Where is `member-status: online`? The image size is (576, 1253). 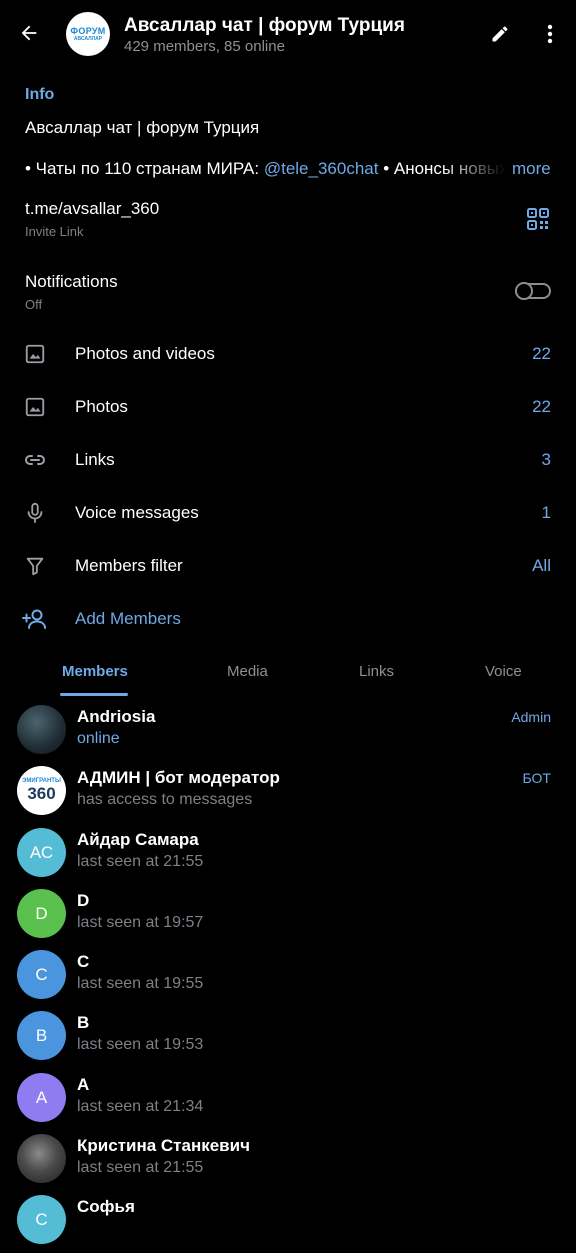
member-status: online is located at coordinates (98, 738).